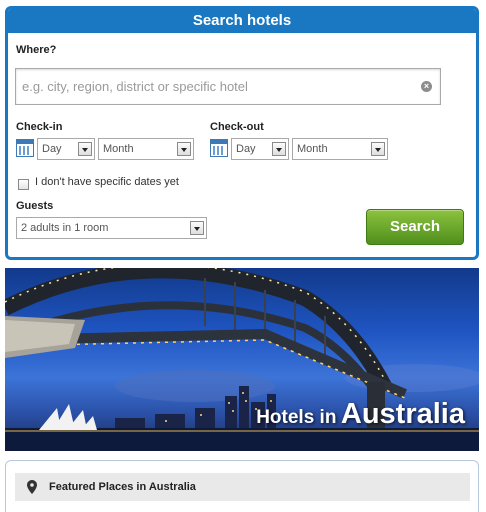 The height and width of the screenshot is (512, 486). What do you see at coordinates (122, 487) in the screenshot?
I see `featured-places-title: Featured Places in Australia` at bounding box center [122, 487].